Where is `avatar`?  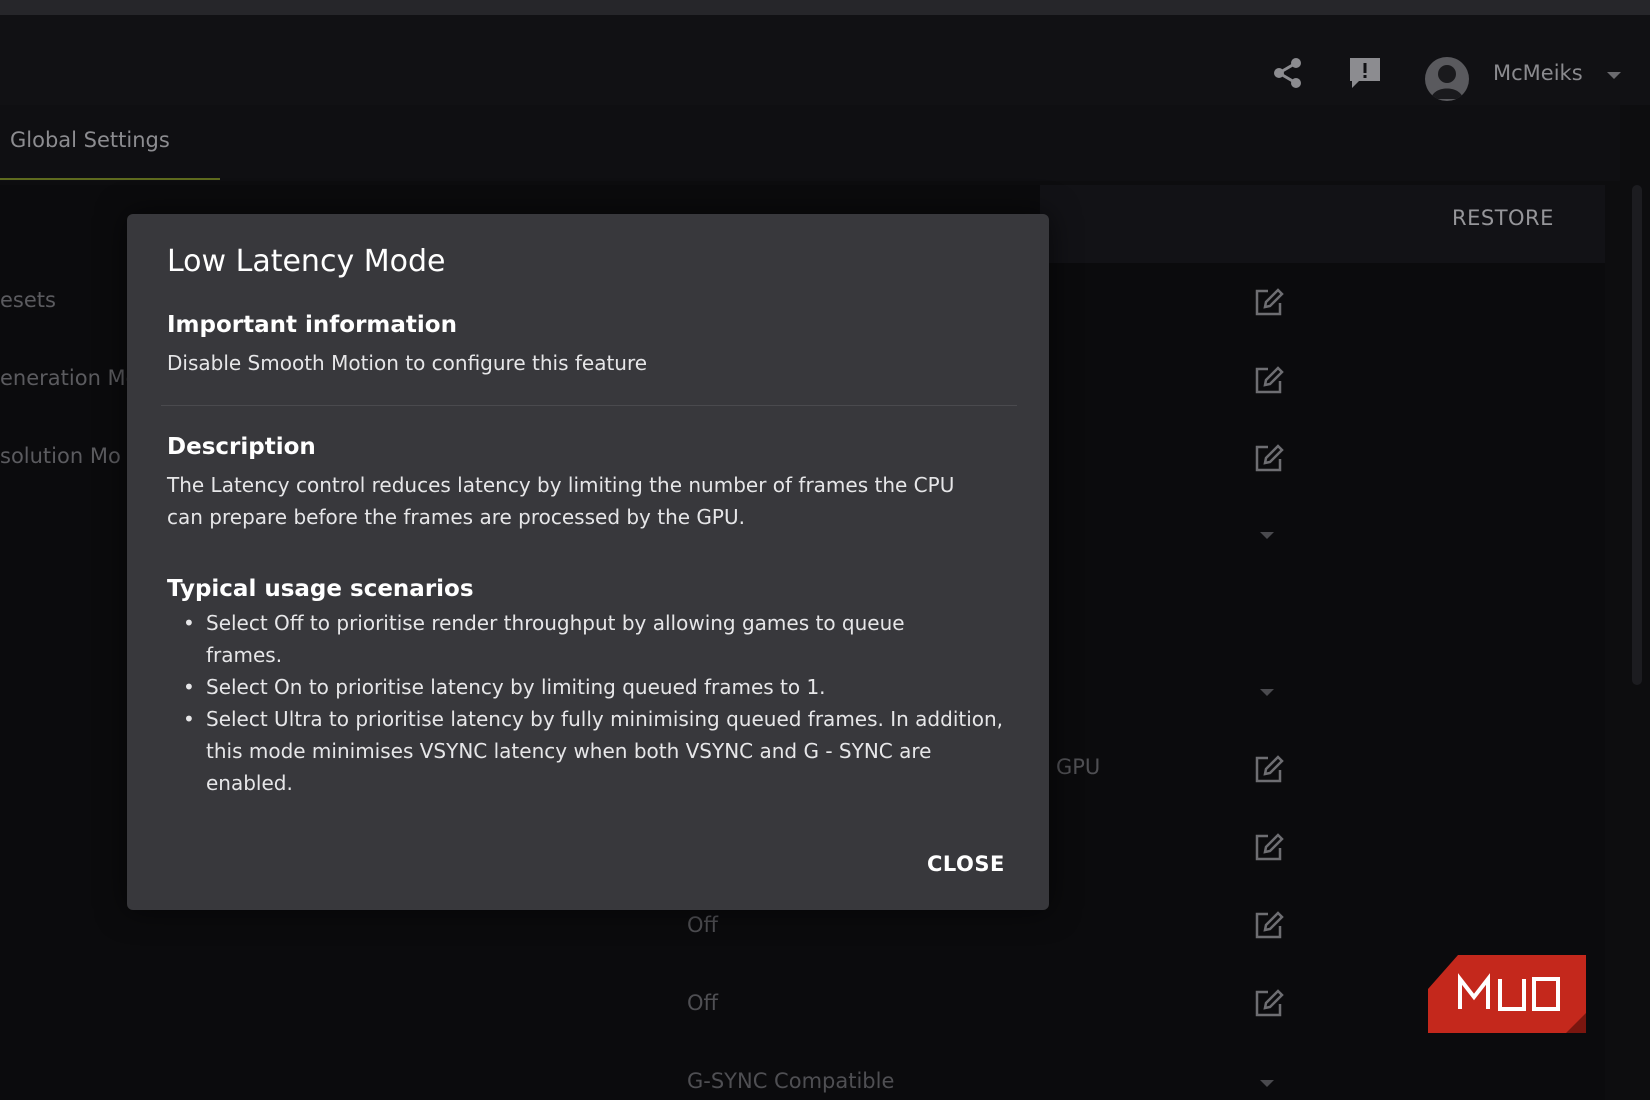 avatar is located at coordinates (1447, 79).